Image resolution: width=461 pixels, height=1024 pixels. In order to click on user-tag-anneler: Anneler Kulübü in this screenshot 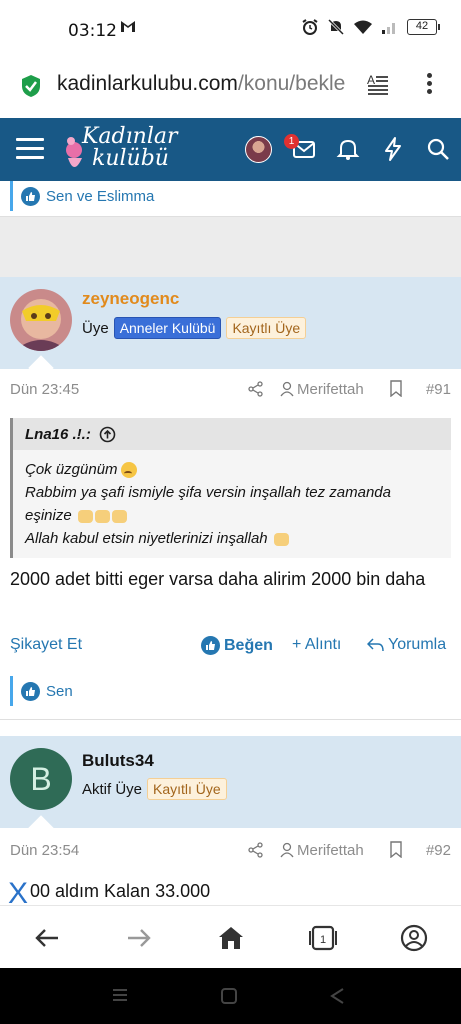, I will do `click(167, 328)`.